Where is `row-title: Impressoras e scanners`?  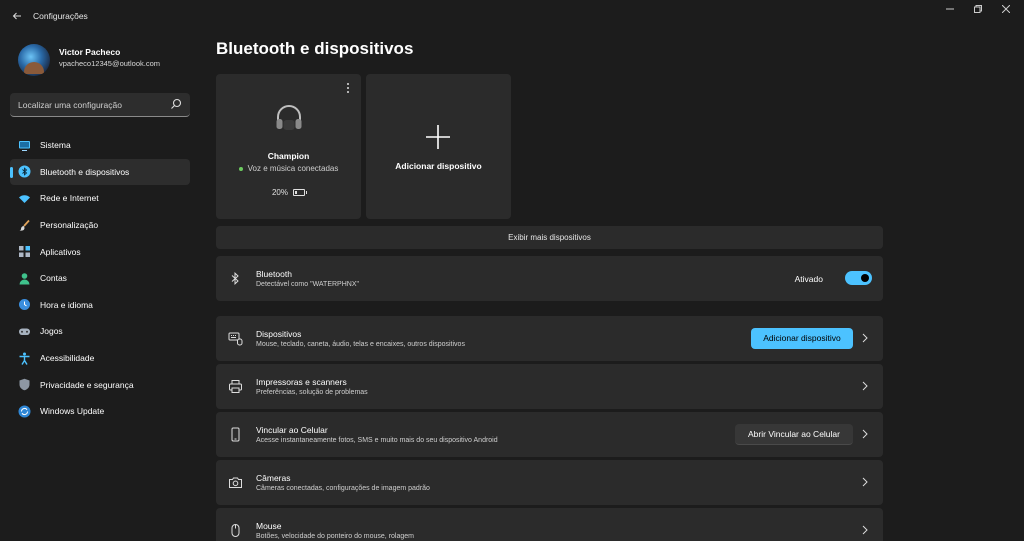 row-title: Impressoras e scanners is located at coordinates (301, 382).